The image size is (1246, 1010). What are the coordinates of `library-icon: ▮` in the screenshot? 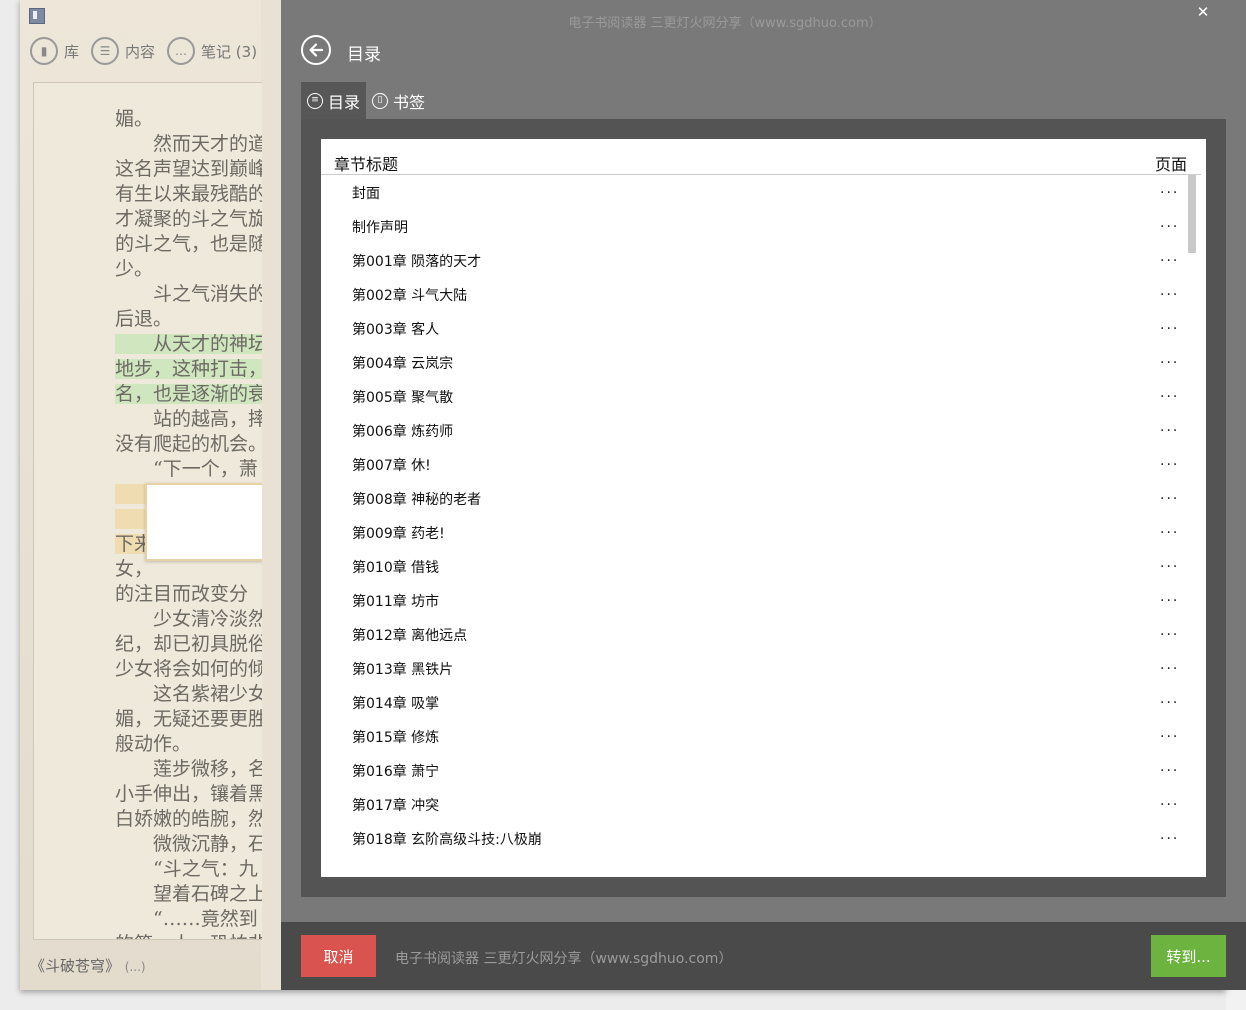 It's located at (44, 51).